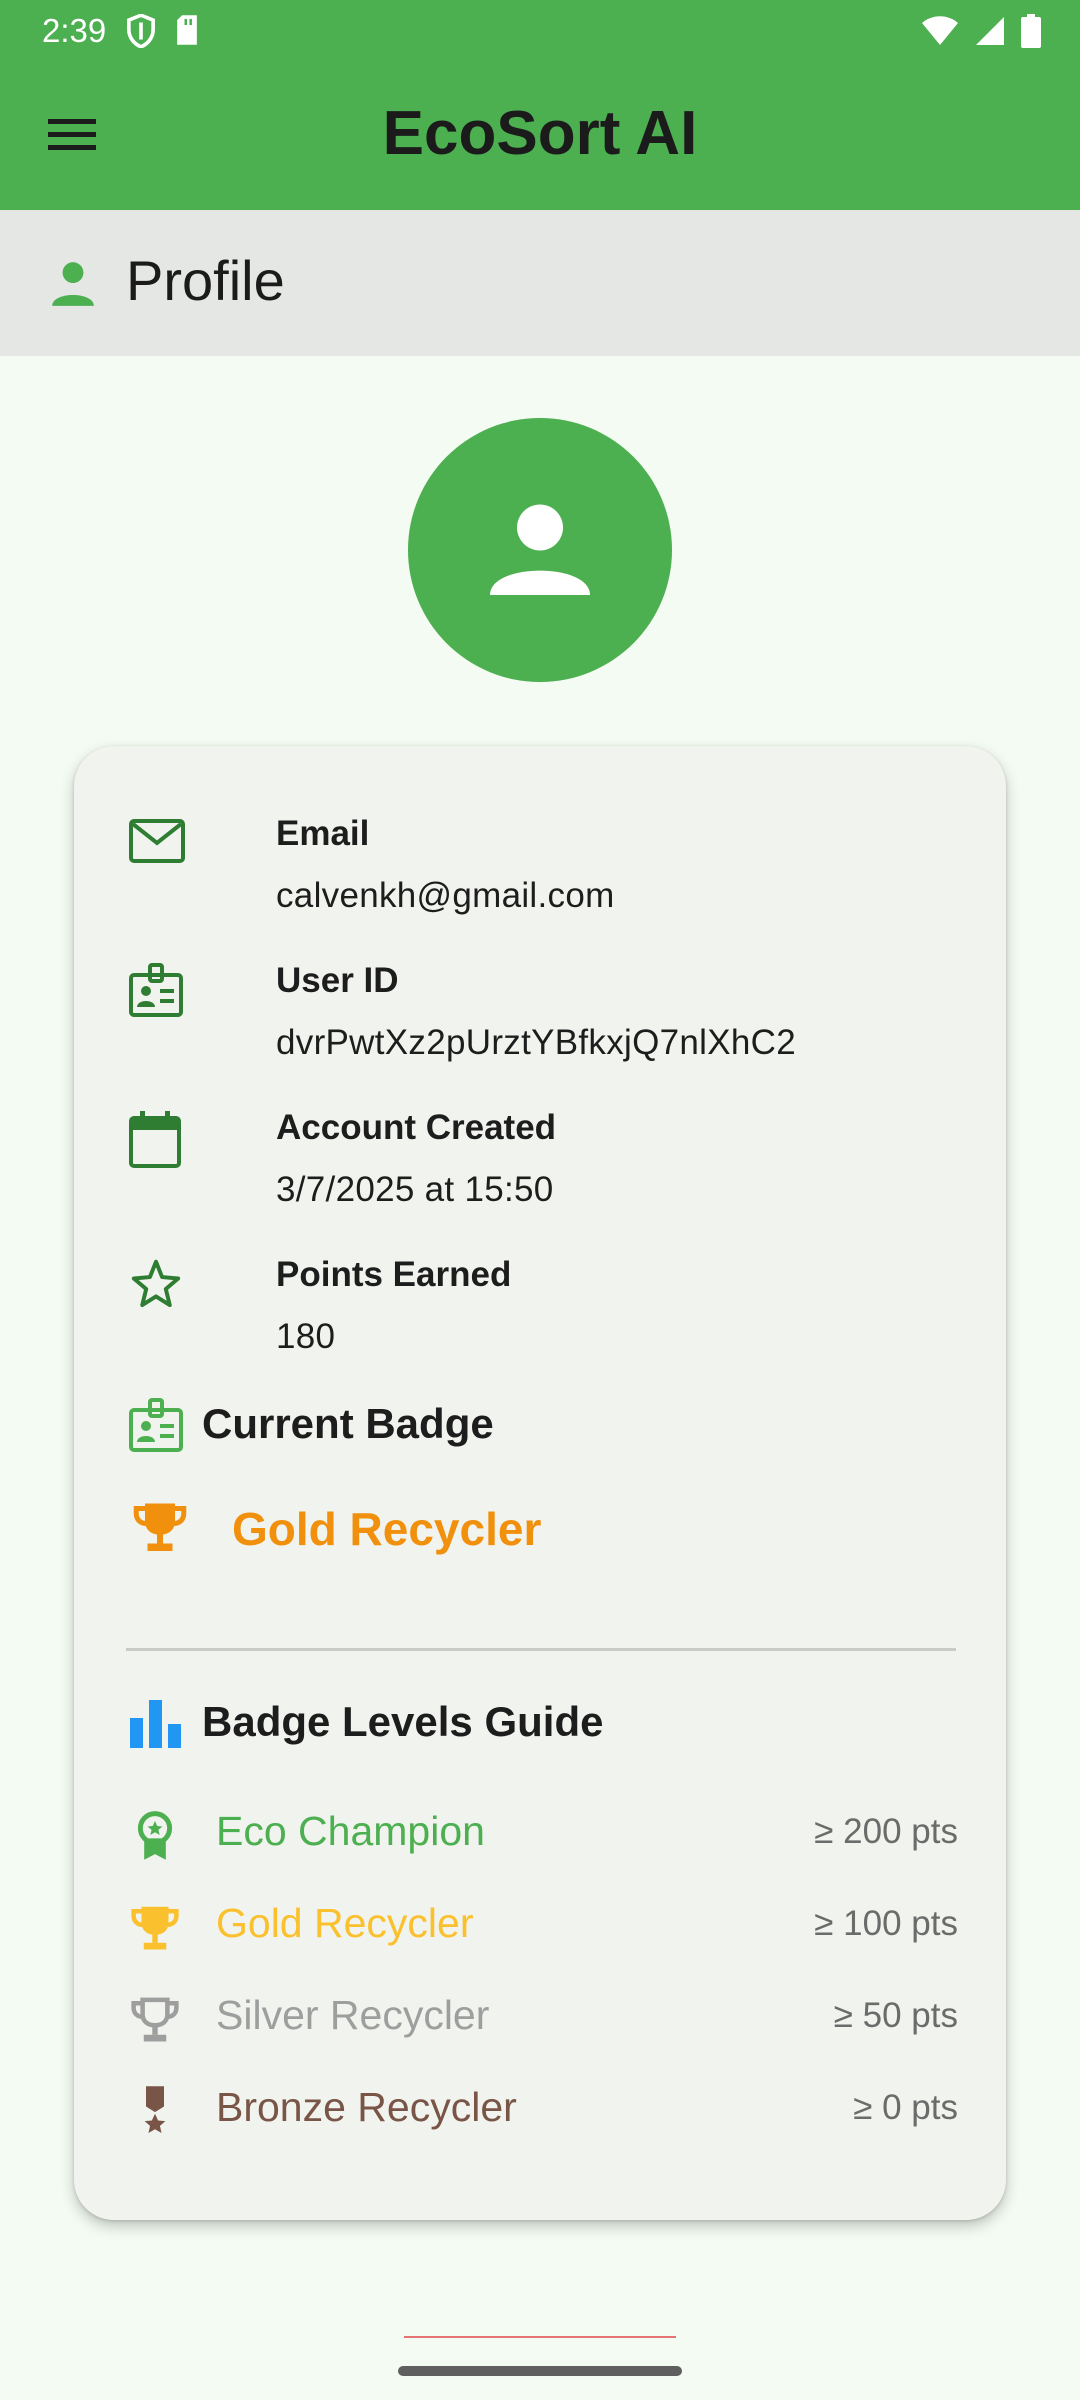  Describe the element at coordinates (74, 30) in the screenshot. I see `status-time: 2:39` at that location.